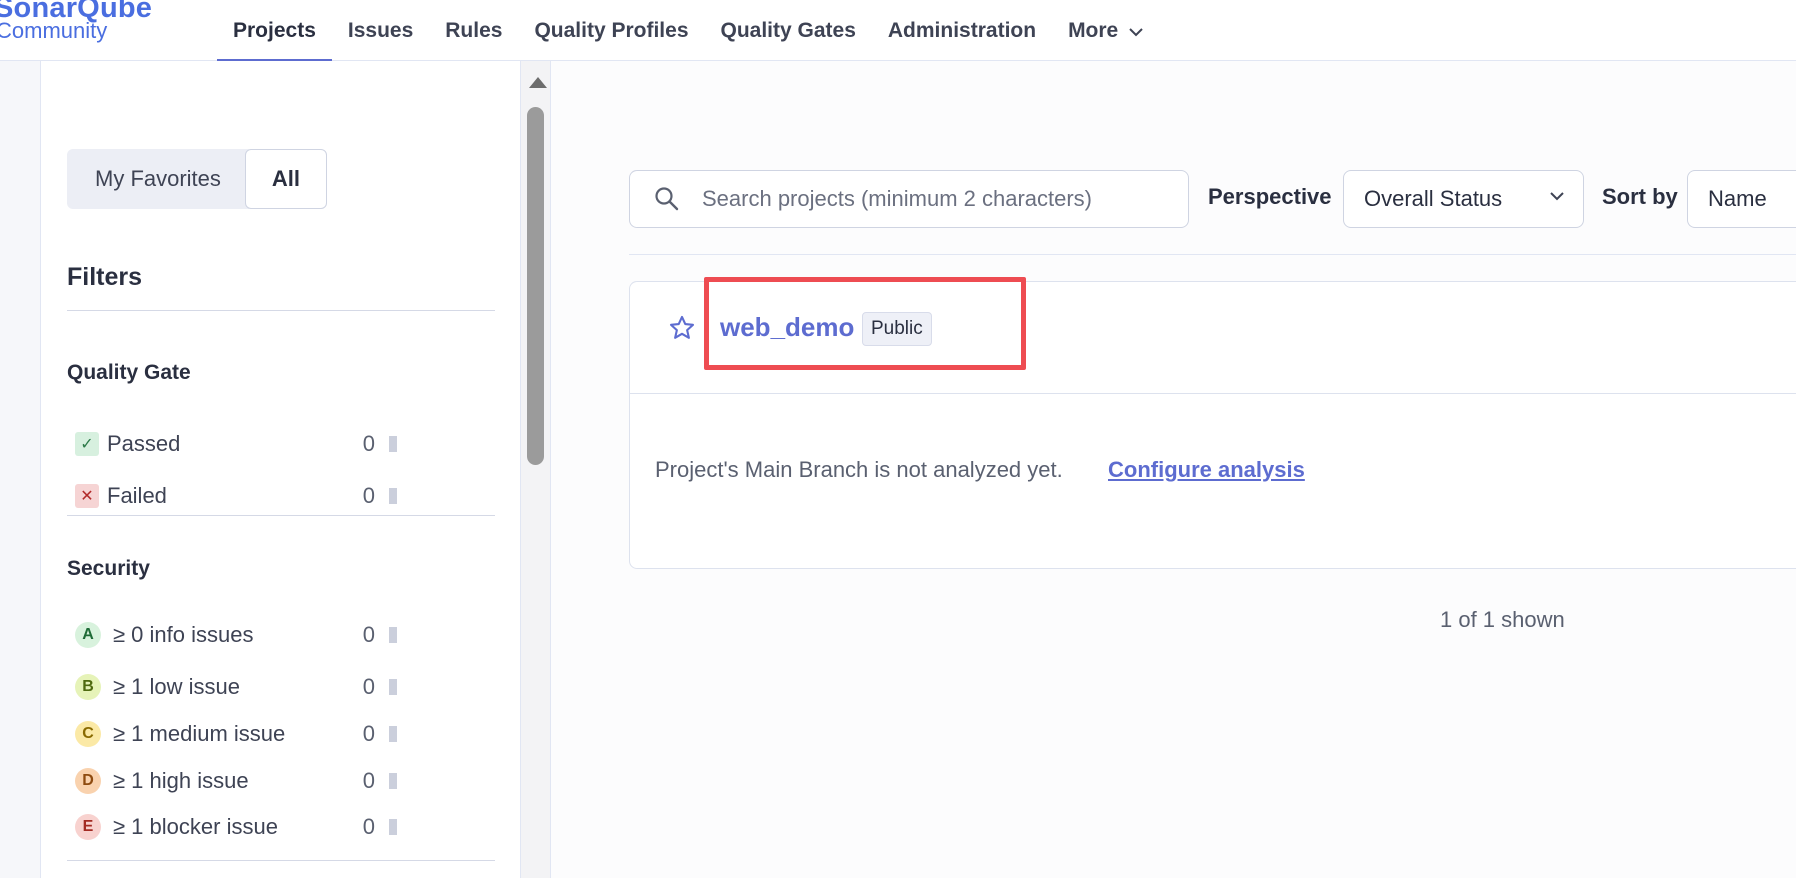 This screenshot has width=1796, height=878. I want to click on my-favorites-button: My Favorites, so click(158, 179).